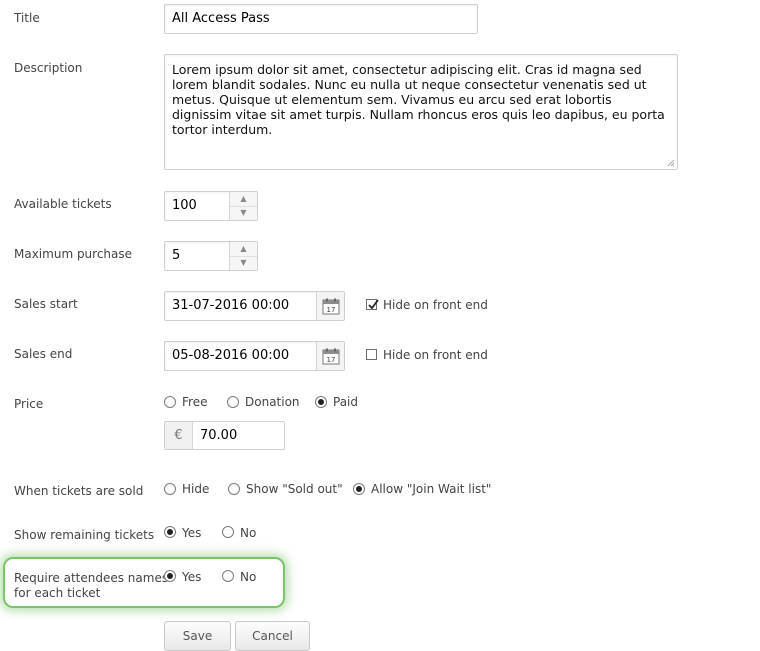 This screenshot has height=651, width=760. I want to click on maximum-purchase-label: Maximum purchase, so click(73, 254).